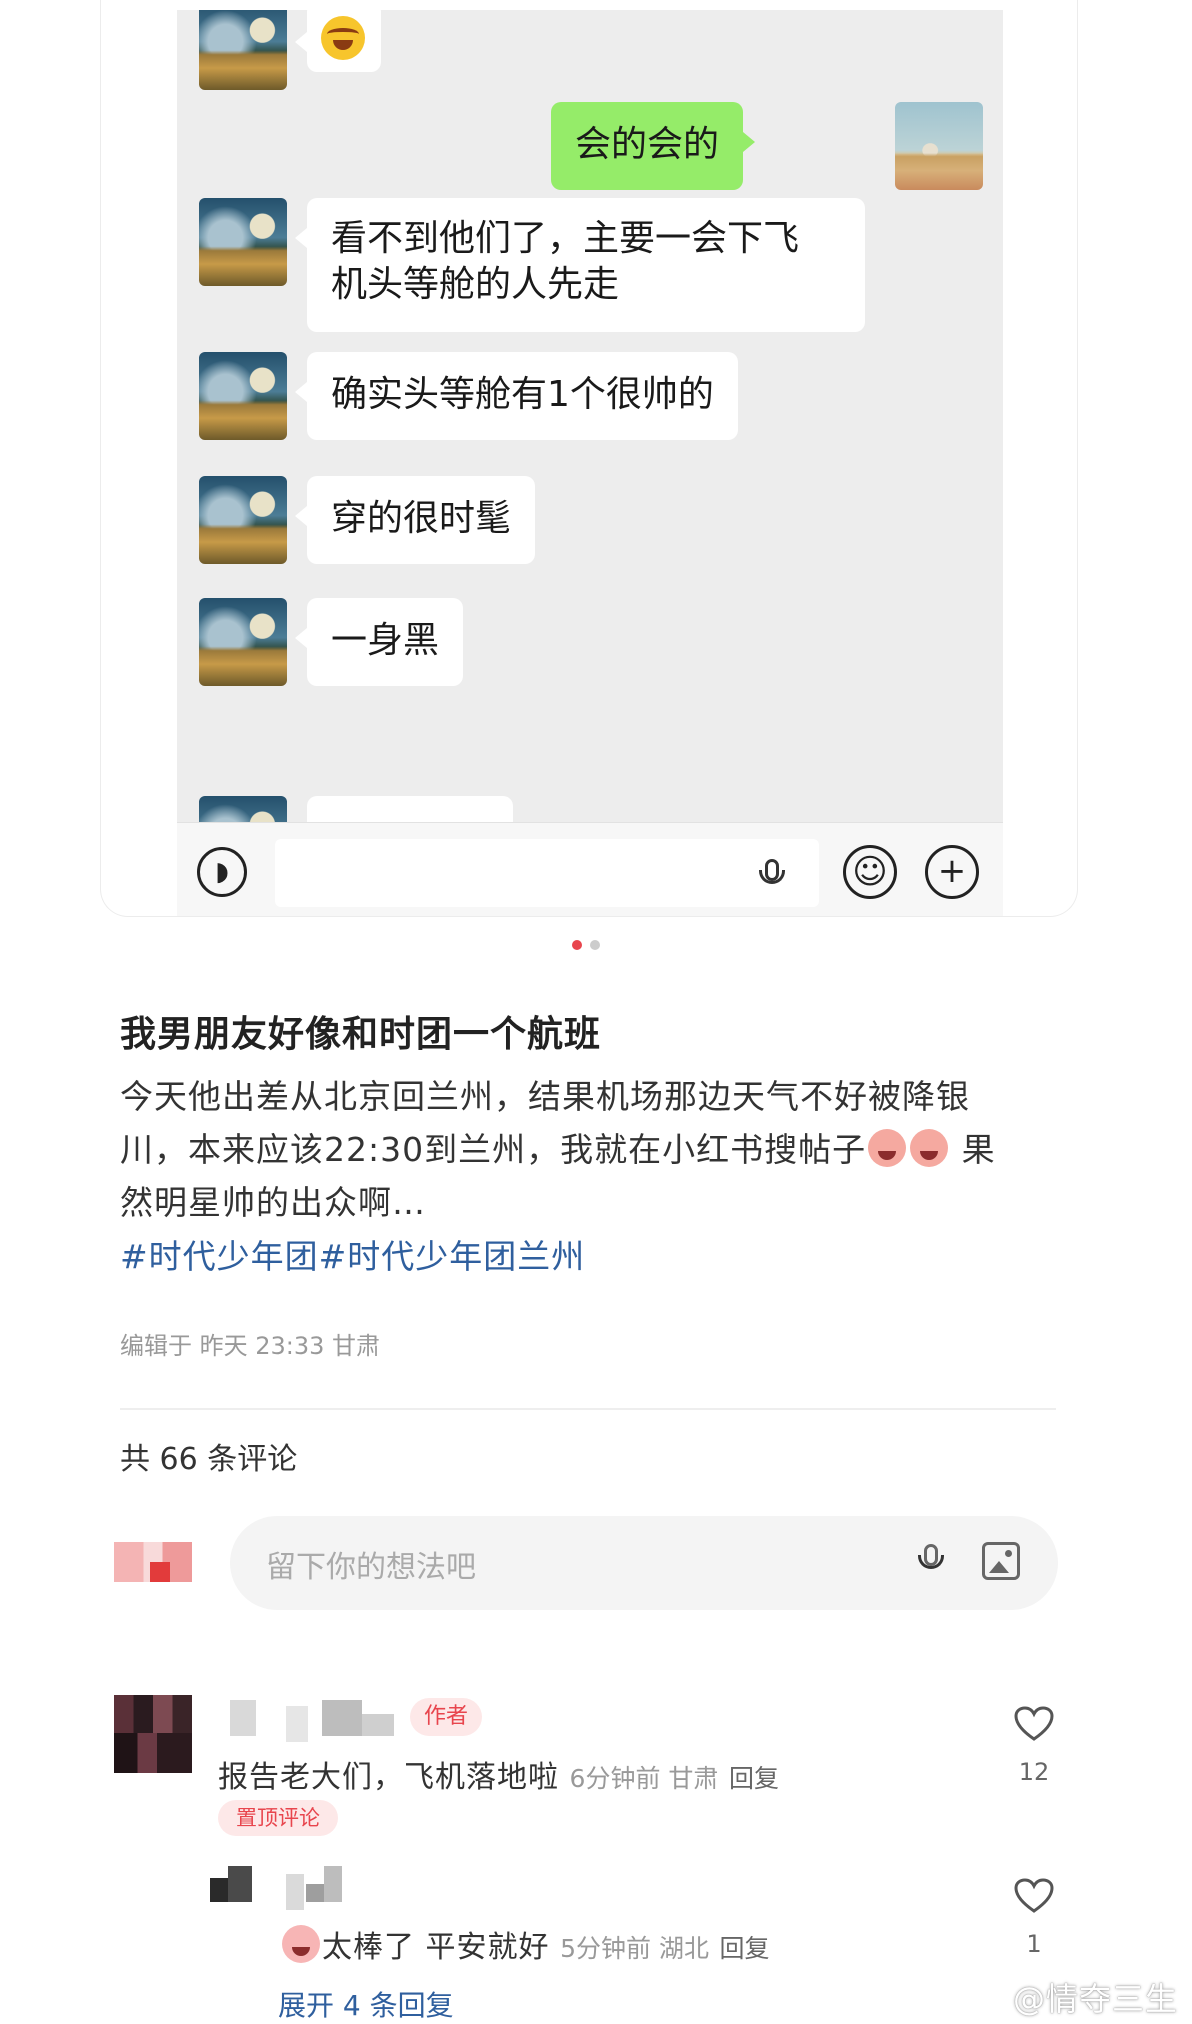  I want to click on carousel-dot-active, so click(577, 945).